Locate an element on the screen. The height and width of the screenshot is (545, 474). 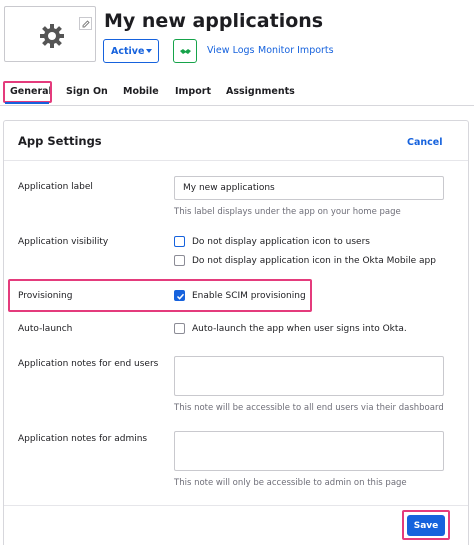
status-label: Active is located at coordinates (128, 51).